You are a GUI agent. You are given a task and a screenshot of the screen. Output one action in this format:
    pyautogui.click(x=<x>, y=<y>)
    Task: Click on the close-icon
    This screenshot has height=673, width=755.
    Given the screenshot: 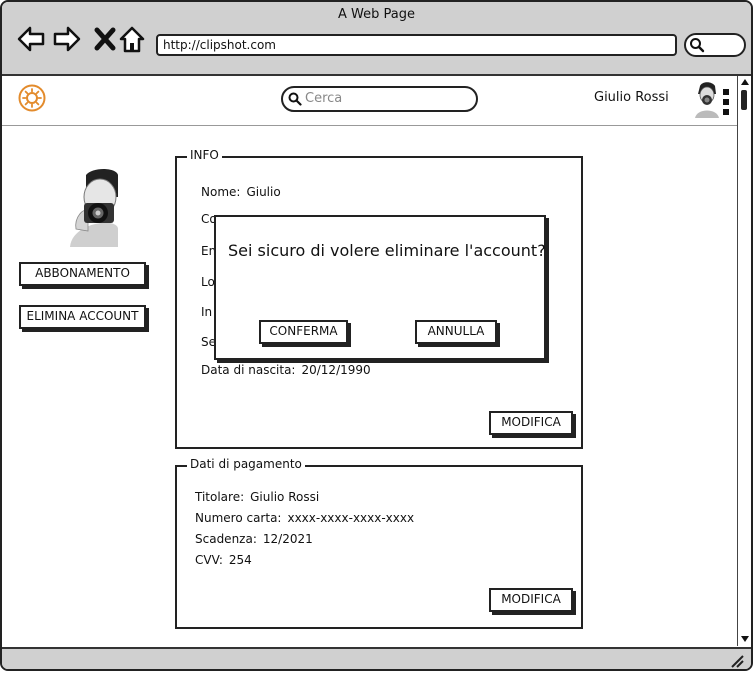 What is the action you would take?
    pyautogui.click(x=105, y=39)
    